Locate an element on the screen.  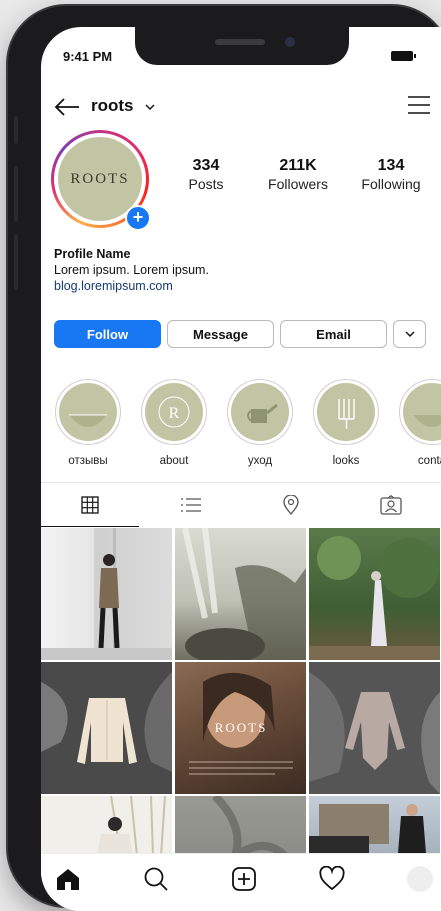
stat-posts: 334 Posts is located at coordinates (206, 174).